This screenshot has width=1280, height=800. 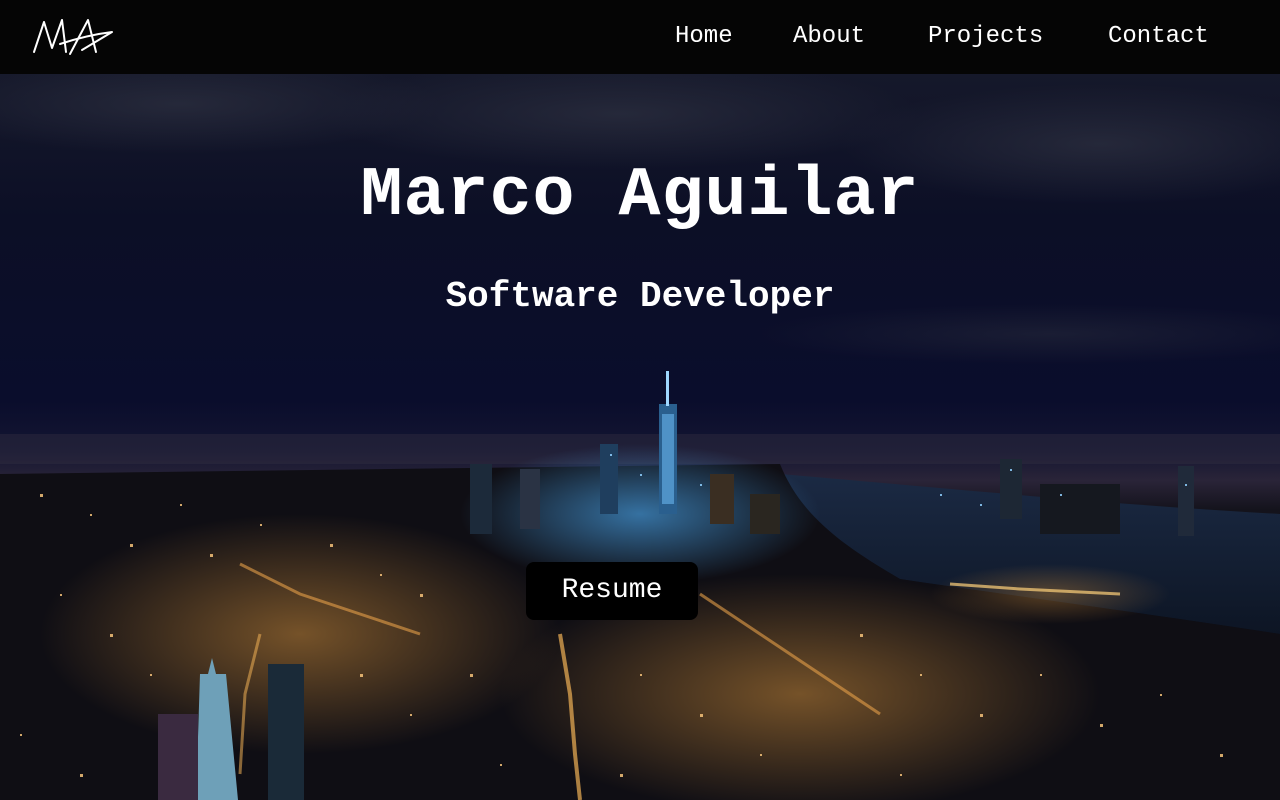 I want to click on nav-link-projects: Projects, so click(x=985, y=37).